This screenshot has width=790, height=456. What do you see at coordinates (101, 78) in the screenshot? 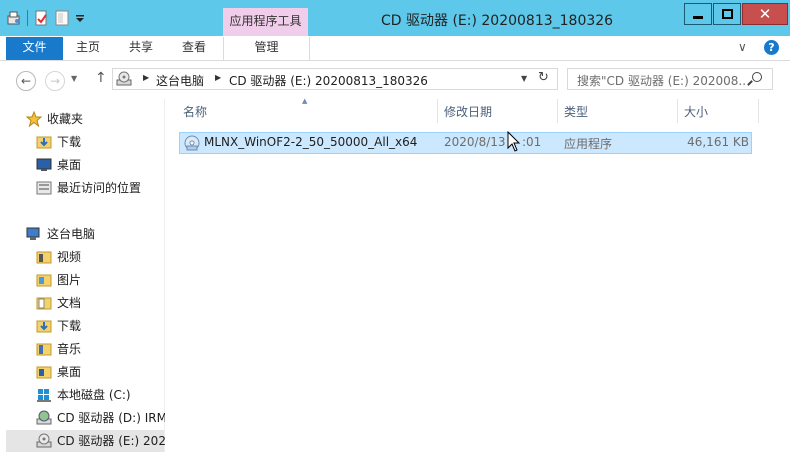
I see `up-level-button: ↑` at bounding box center [101, 78].